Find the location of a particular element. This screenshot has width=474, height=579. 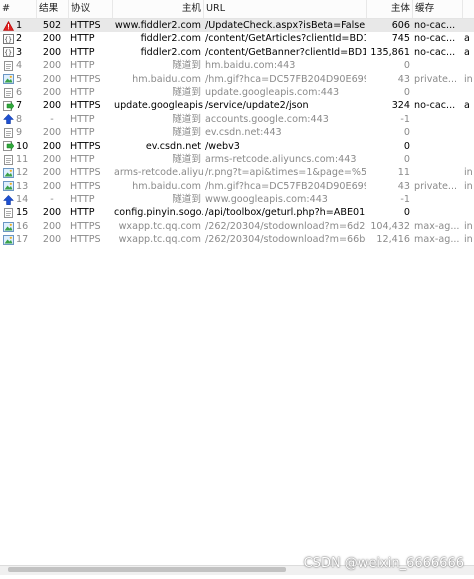

session-row: 14 - HTTP 隧道到 www.googleapis.com:443 -1 is located at coordinates (237, 199).